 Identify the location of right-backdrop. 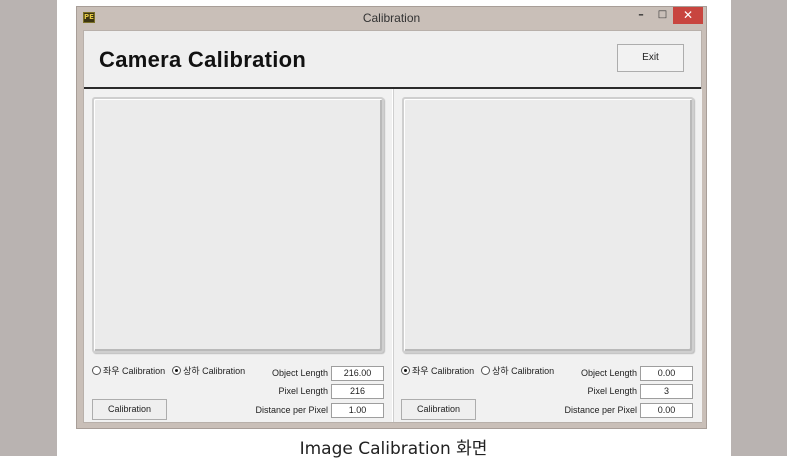
(759, 228).